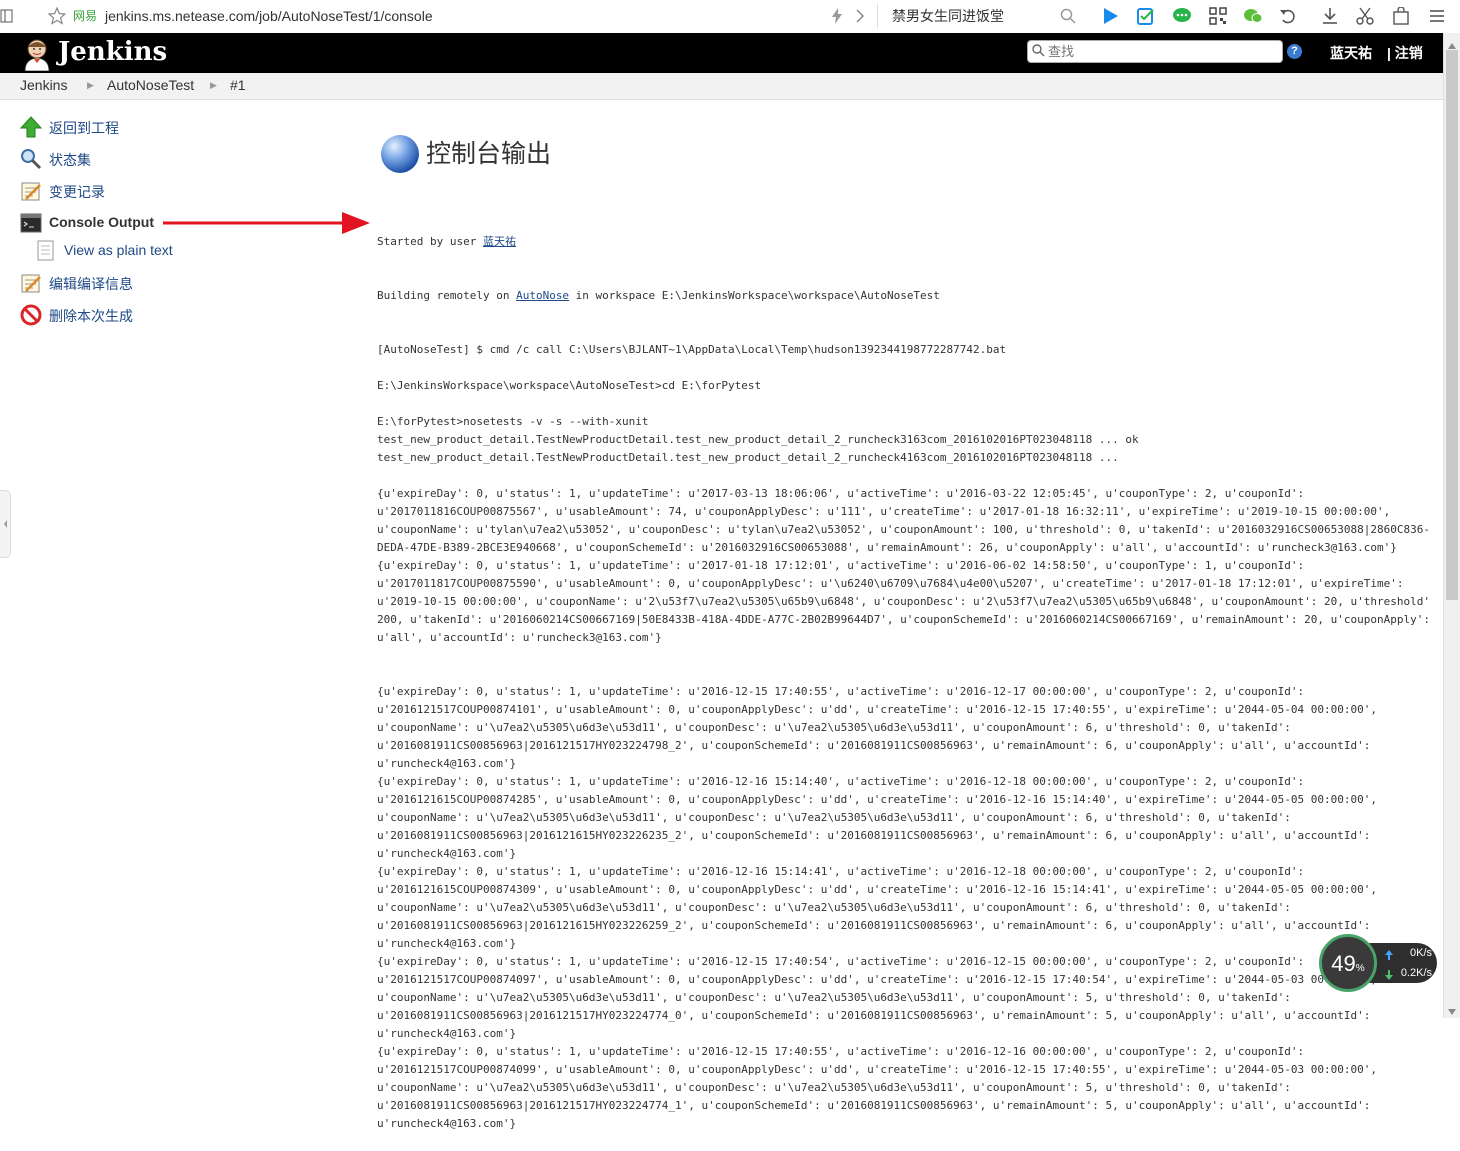 Image resolution: width=1460 pixels, height=1151 pixels. What do you see at coordinates (1288, 16) in the screenshot?
I see `undo-icon` at bounding box center [1288, 16].